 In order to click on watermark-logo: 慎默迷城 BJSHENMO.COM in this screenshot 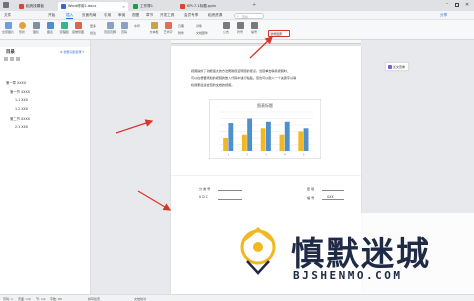, I will do `click(349, 253)`.